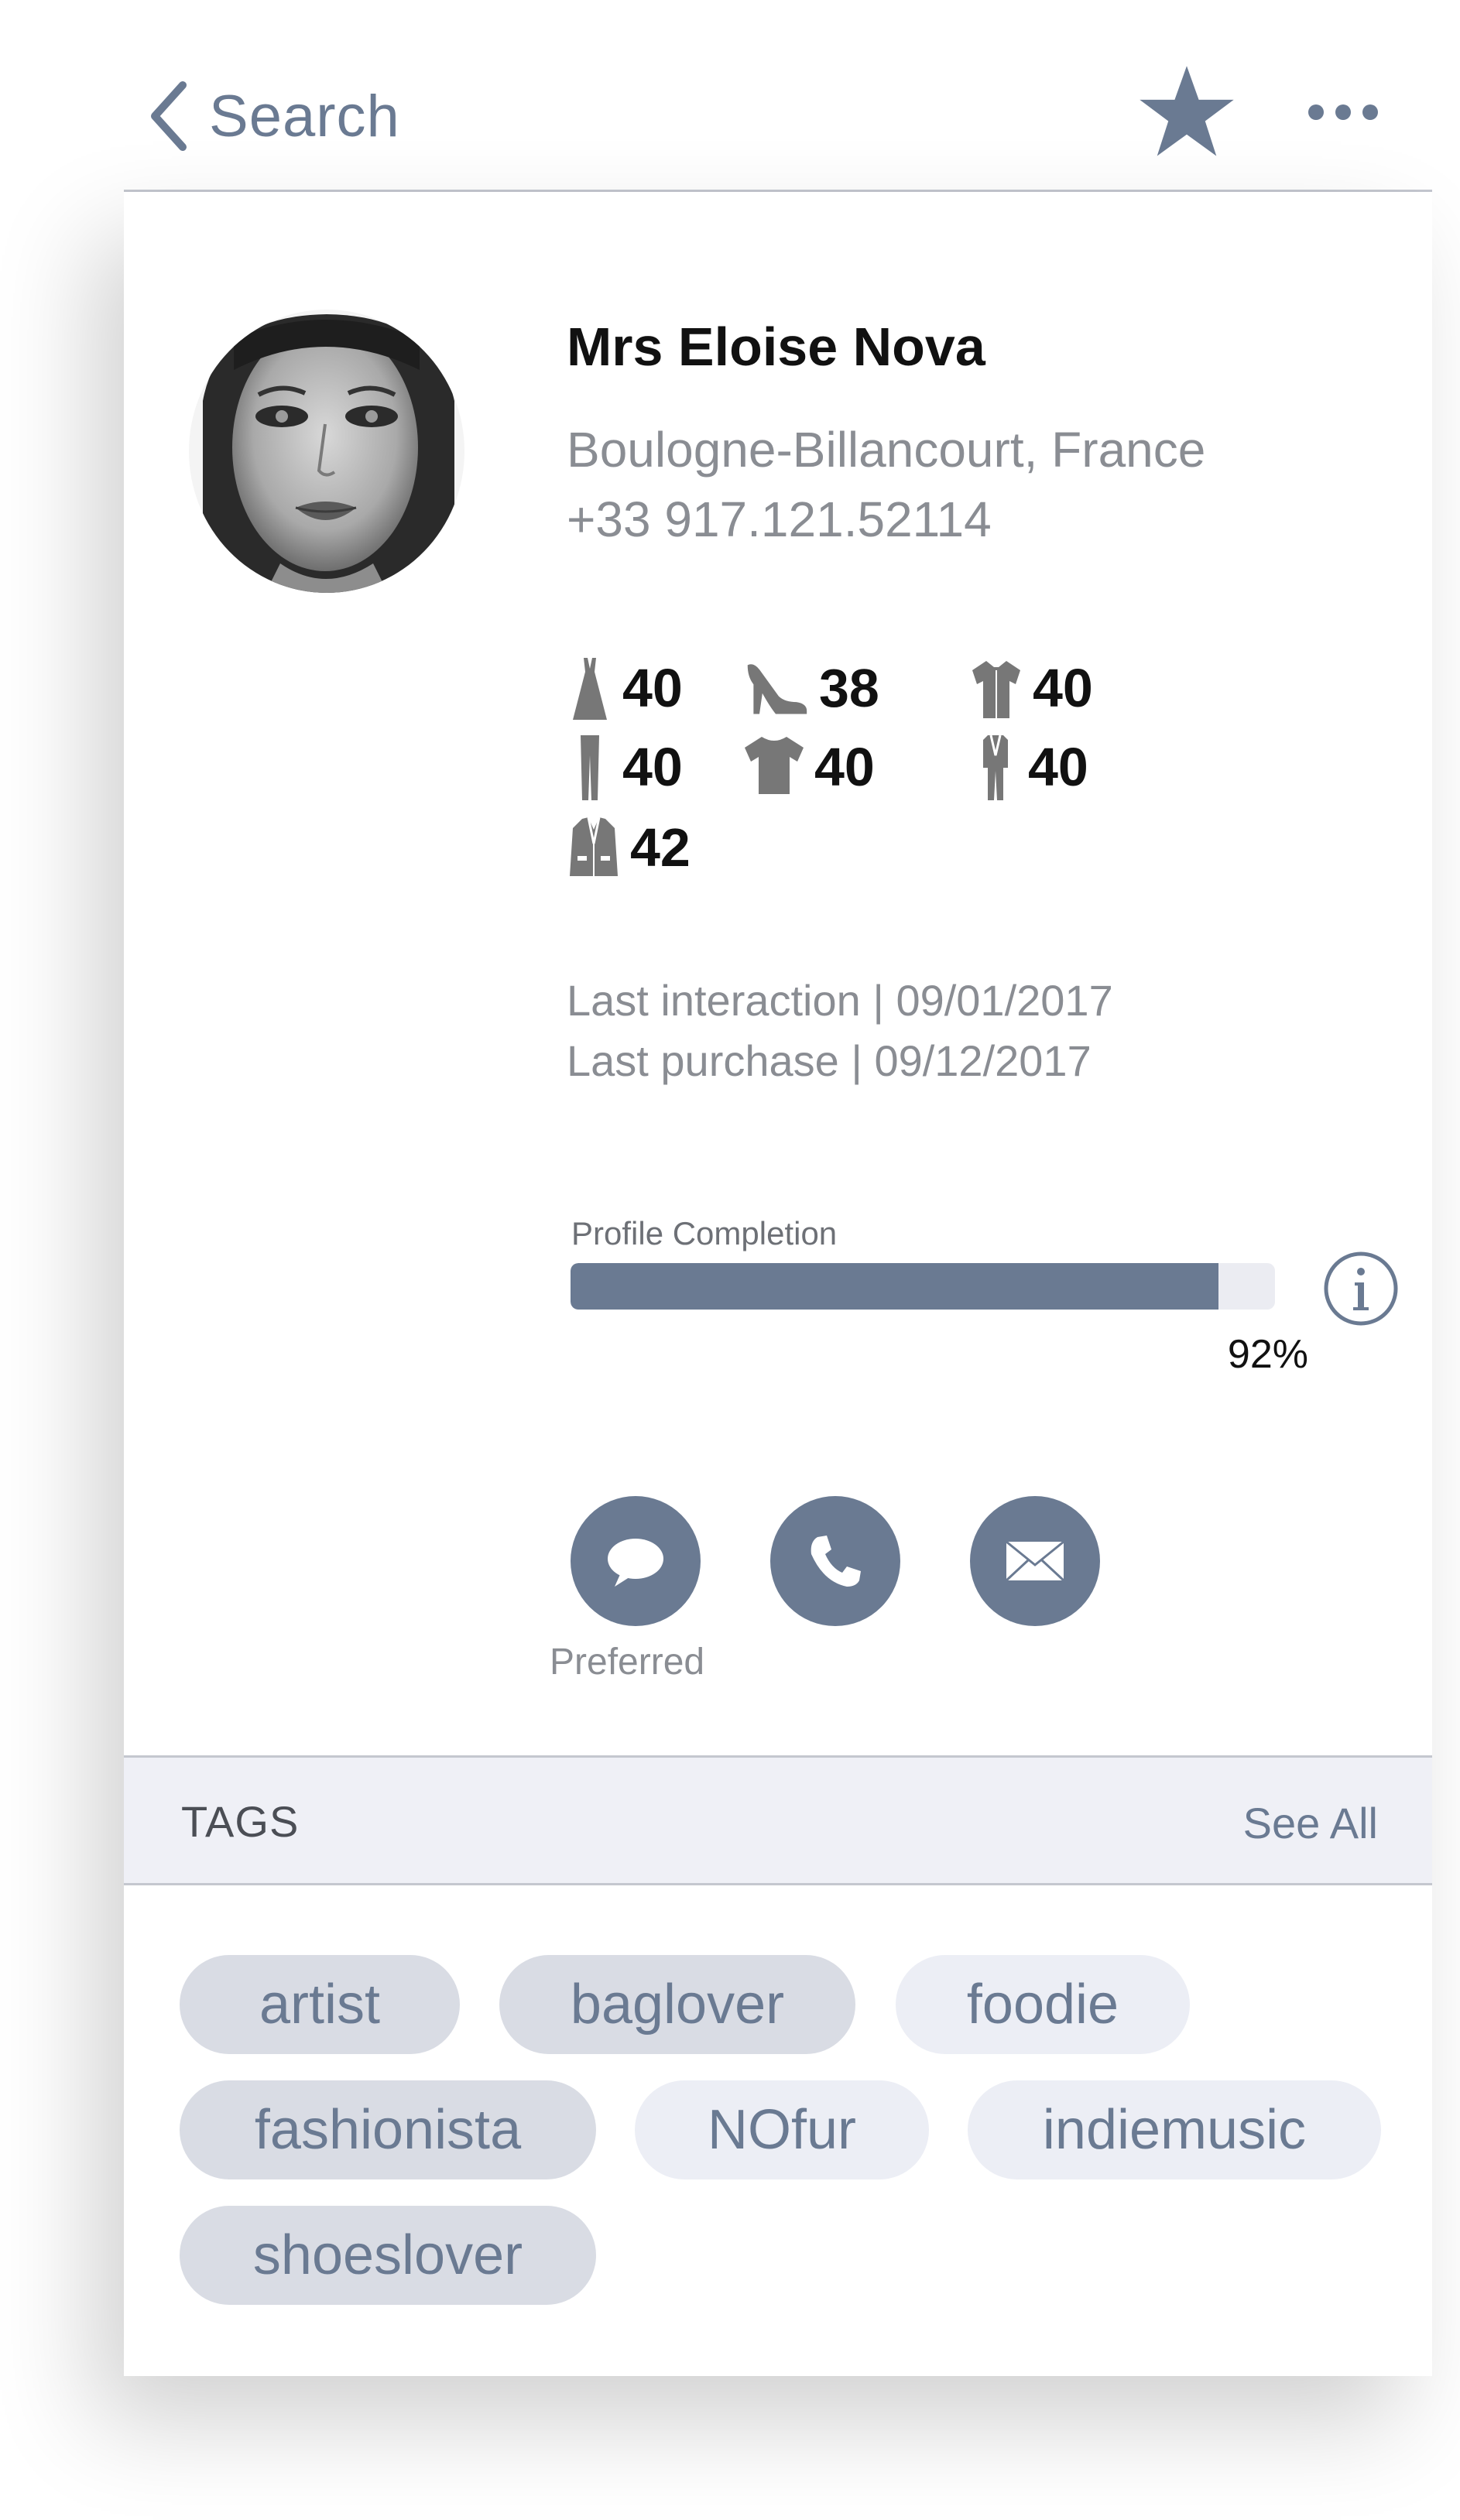 This screenshot has width=1460, height=2520. Describe the element at coordinates (829, 1060) in the screenshot. I see `last-purchase: Last purchase | 09/12/2017` at that location.